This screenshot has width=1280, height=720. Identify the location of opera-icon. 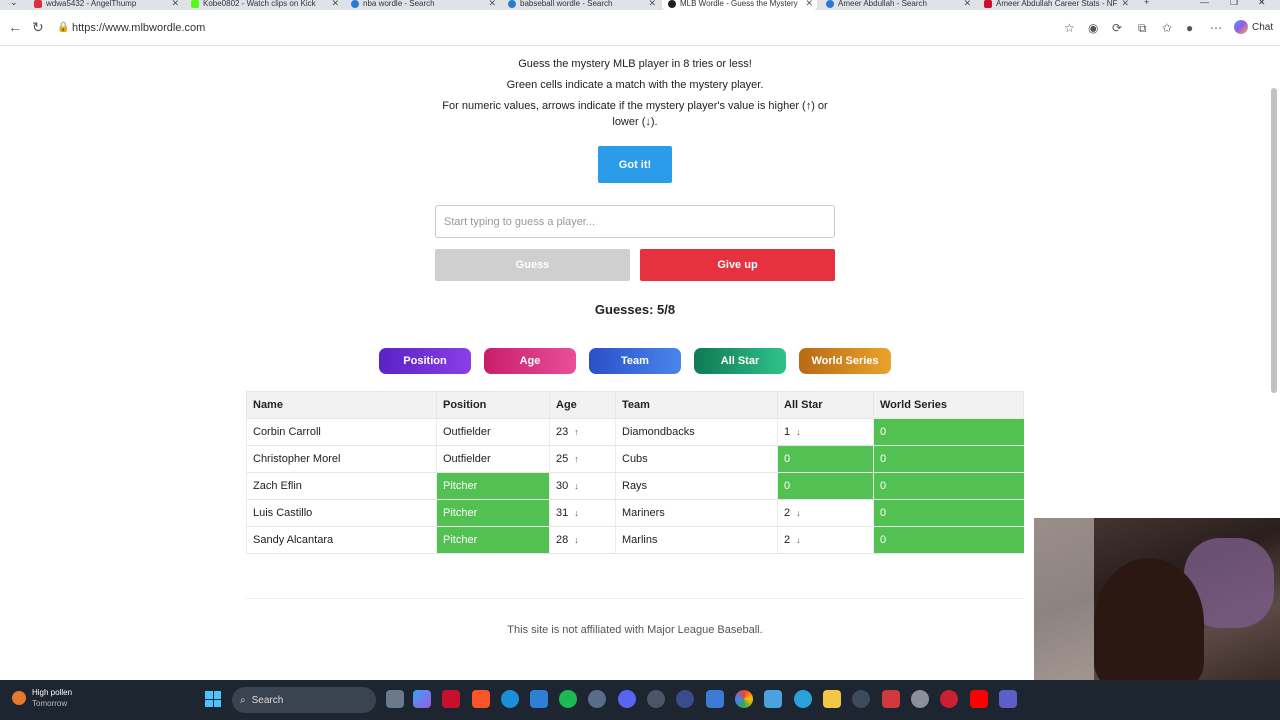
(949, 699).